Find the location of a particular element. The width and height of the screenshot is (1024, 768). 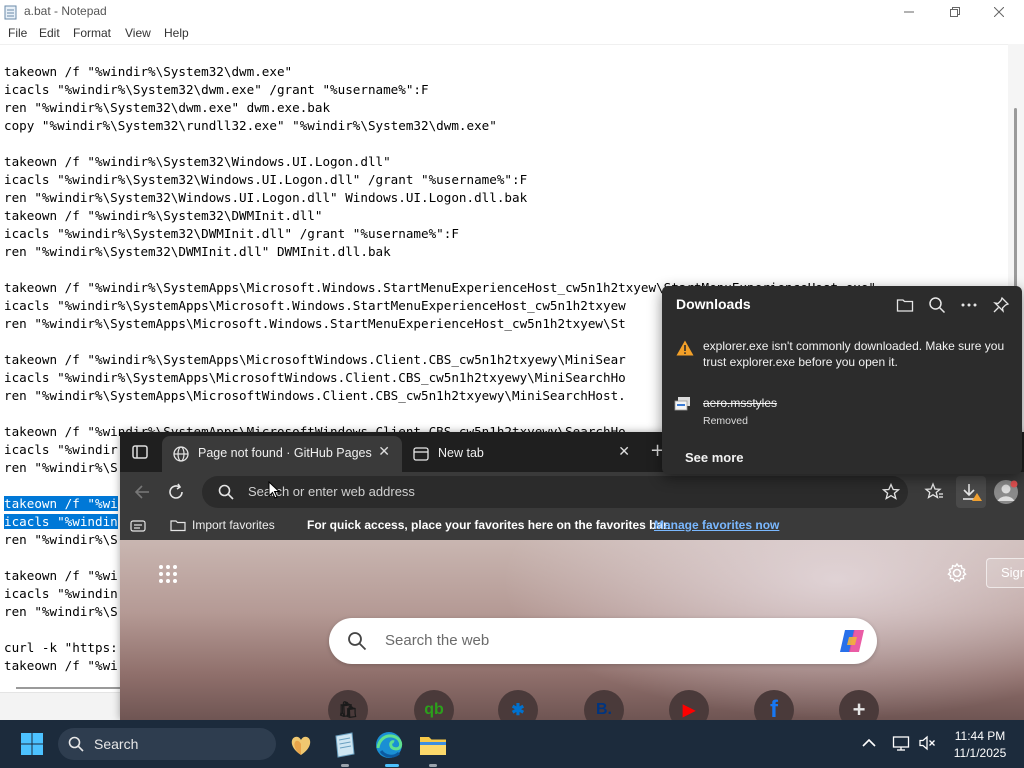

clock-date: 11/1/2025 is located at coordinates (980, 753).